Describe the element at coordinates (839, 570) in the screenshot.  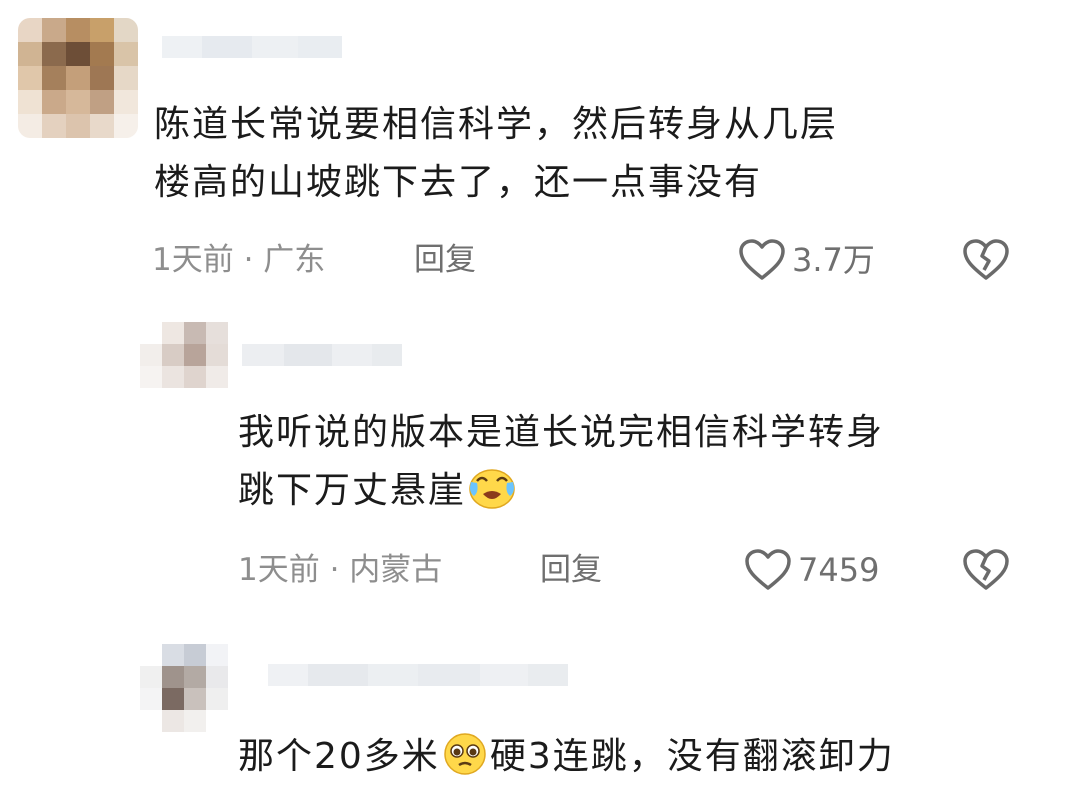
I see `like-count: 7459` at that location.